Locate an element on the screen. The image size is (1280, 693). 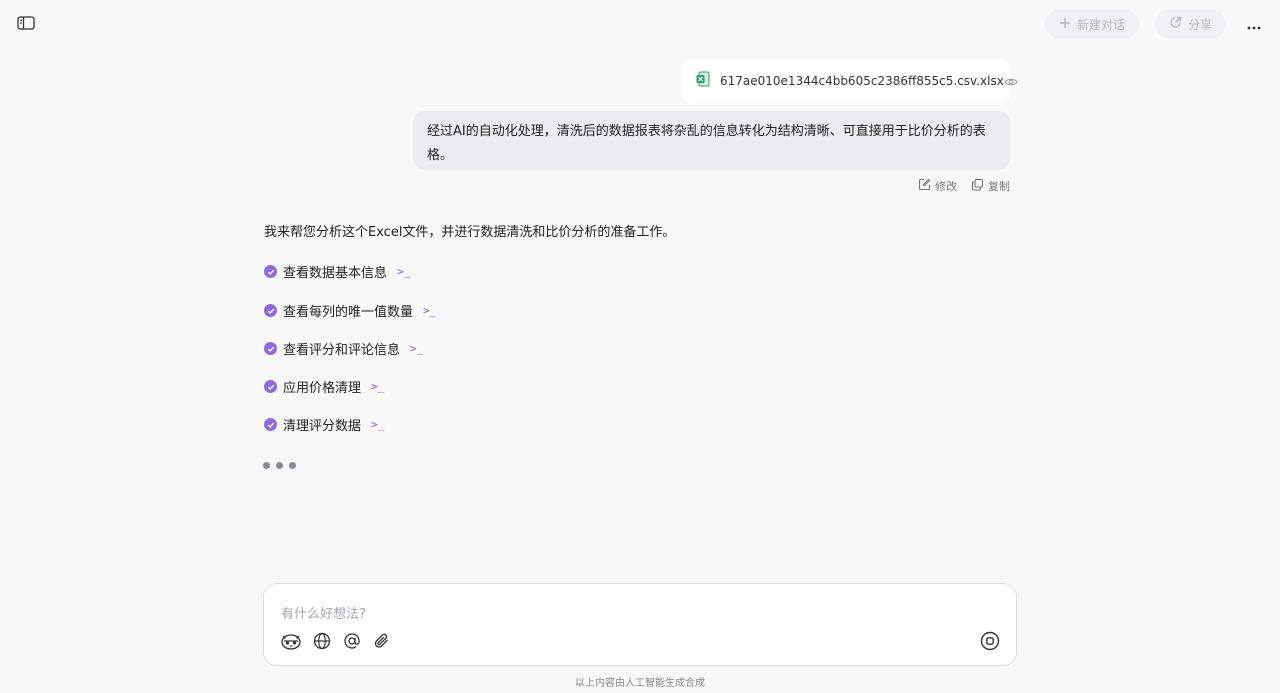
paperclip-icon is located at coordinates (382, 643).